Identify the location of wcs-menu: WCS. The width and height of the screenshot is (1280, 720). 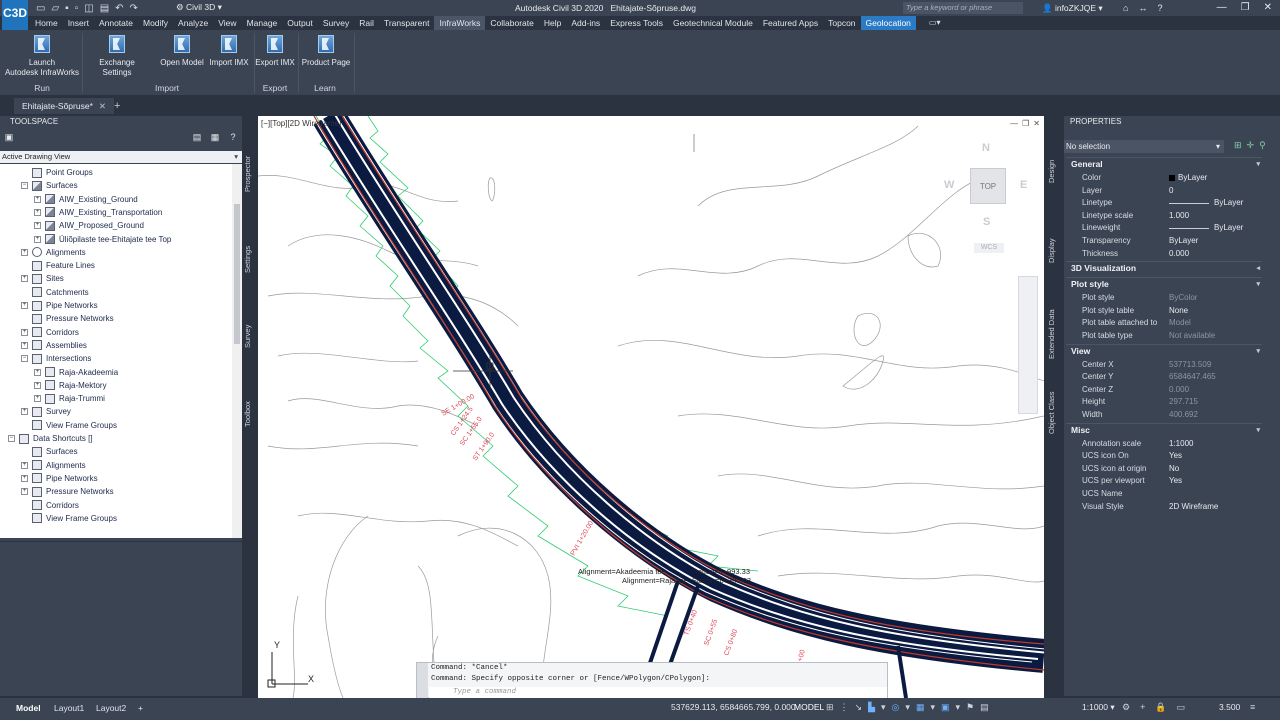
(989, 248).